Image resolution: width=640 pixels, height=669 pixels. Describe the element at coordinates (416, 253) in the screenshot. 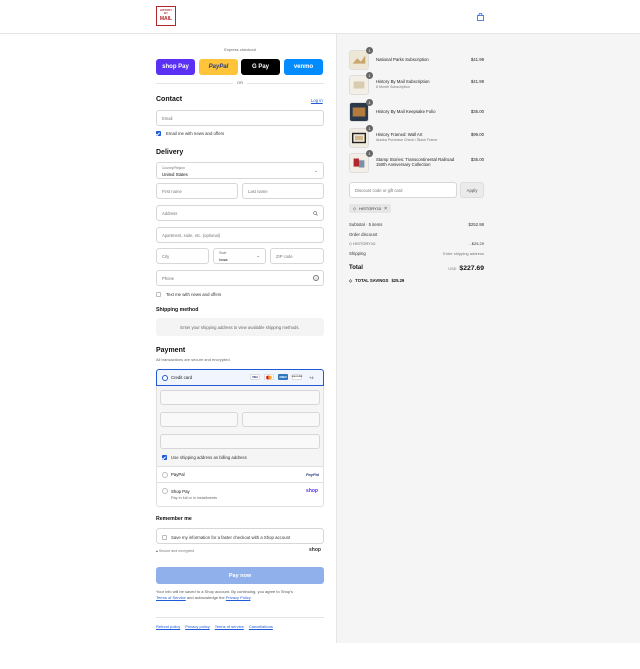

I see `shipping-row: Shipping Enter shipping address` at that location.